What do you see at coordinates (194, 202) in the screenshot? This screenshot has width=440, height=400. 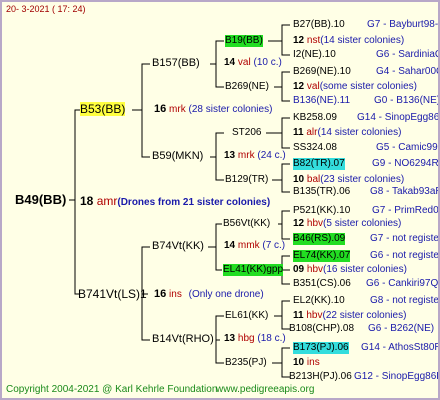 I see `root-note: (Drones from 21 sister colonies)` at bounding box center [194, 202].